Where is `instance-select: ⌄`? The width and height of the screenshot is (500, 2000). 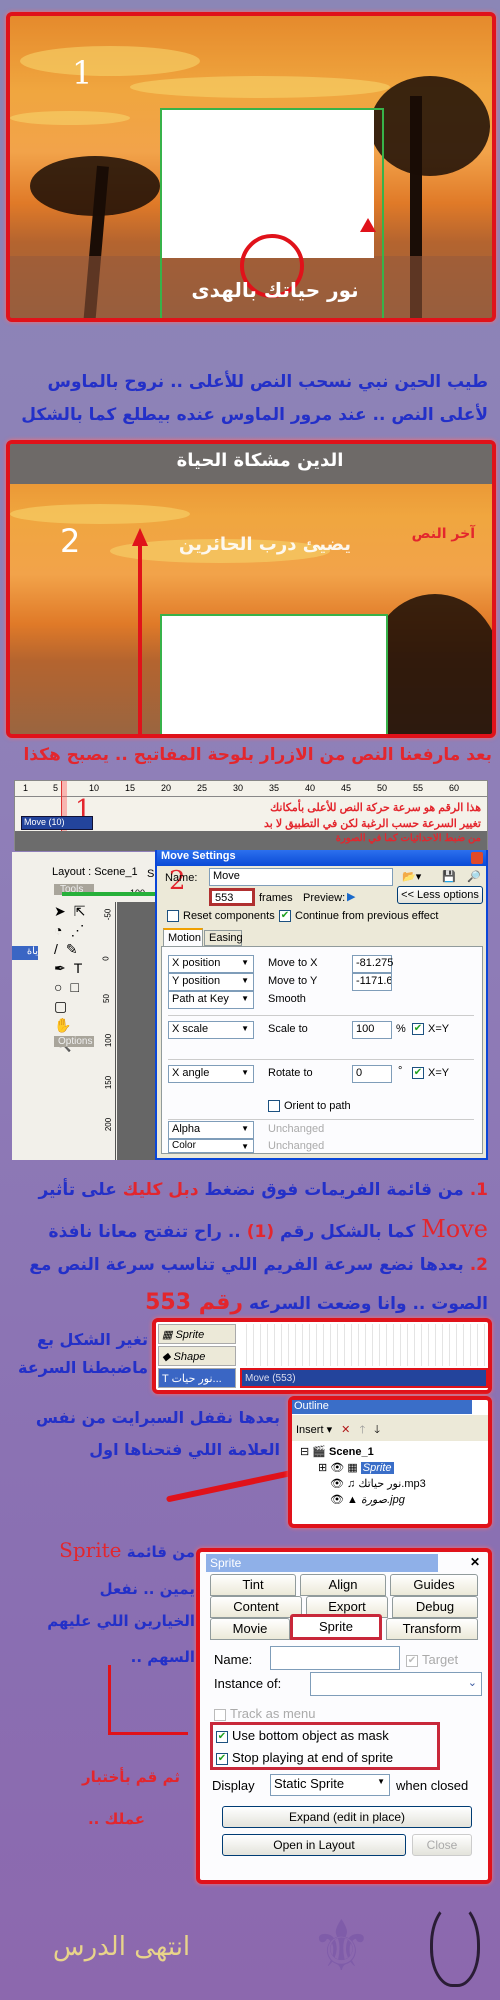
instance-select: ⌄ is located at coordinates (396, 1684).